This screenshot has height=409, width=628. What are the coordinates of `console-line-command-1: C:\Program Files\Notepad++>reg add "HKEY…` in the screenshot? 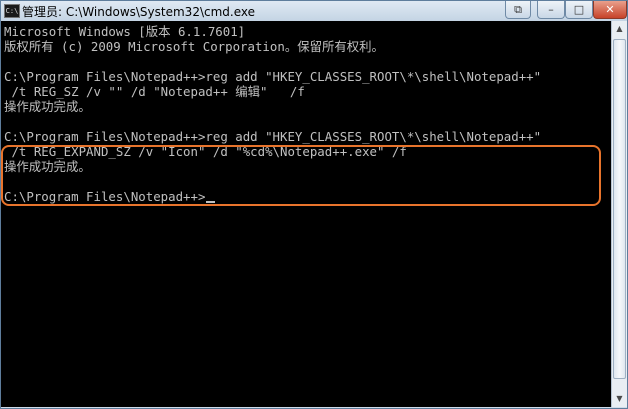 It's located at (273, 76).